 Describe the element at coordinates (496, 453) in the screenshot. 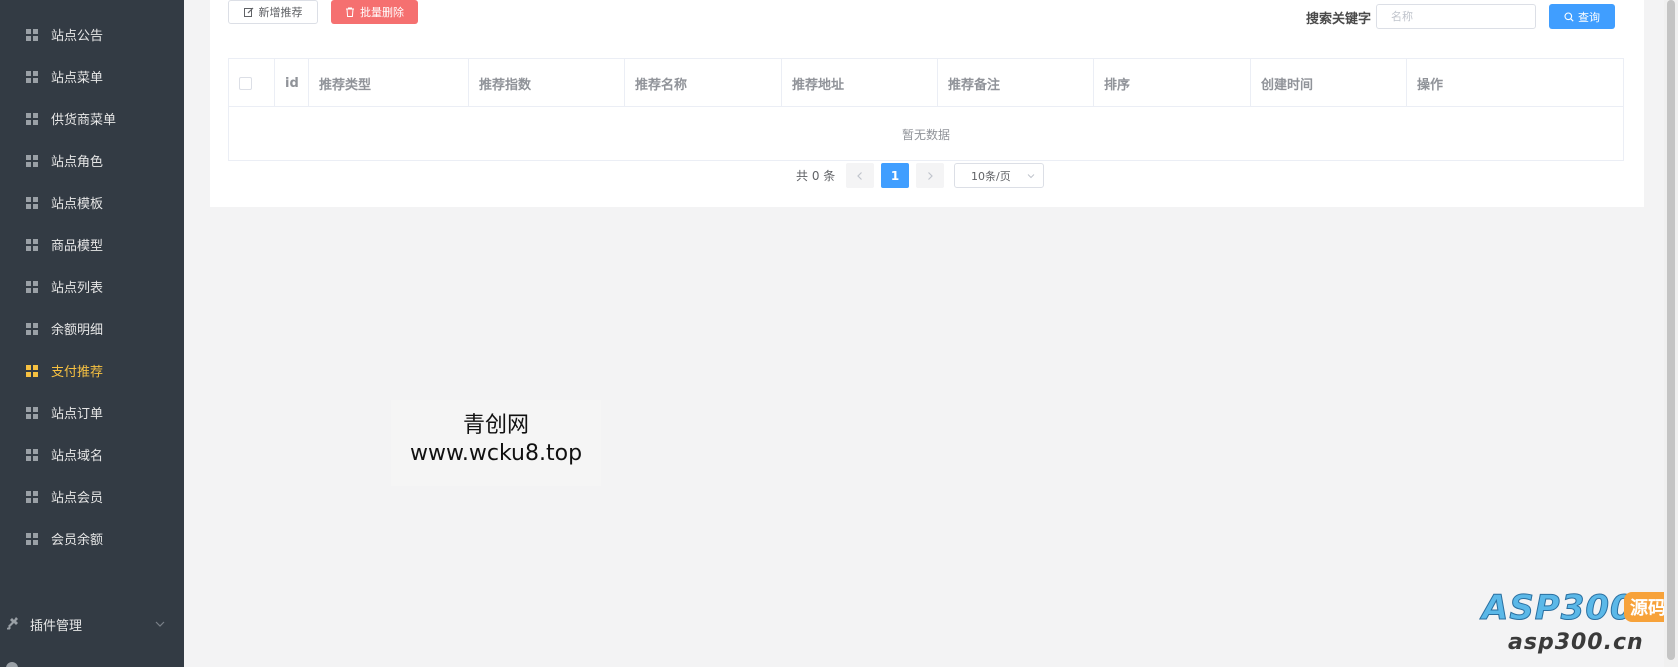

I see `watermark-url: www.wcku8.top` at that location.